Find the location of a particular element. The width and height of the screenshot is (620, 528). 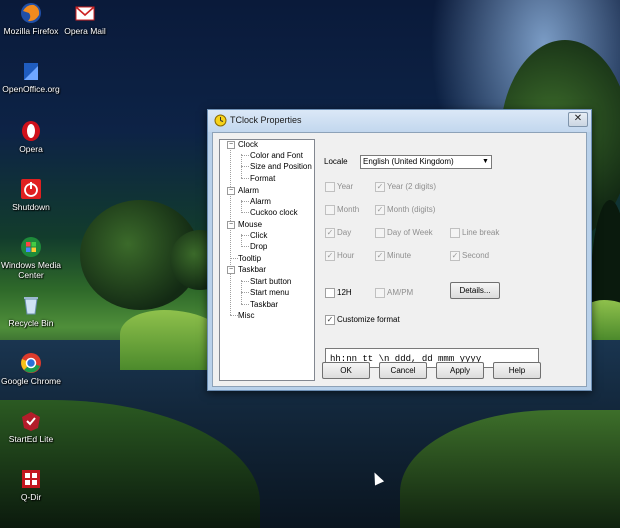

tree-item-misc: Misc is located at coordinates (246, 315).